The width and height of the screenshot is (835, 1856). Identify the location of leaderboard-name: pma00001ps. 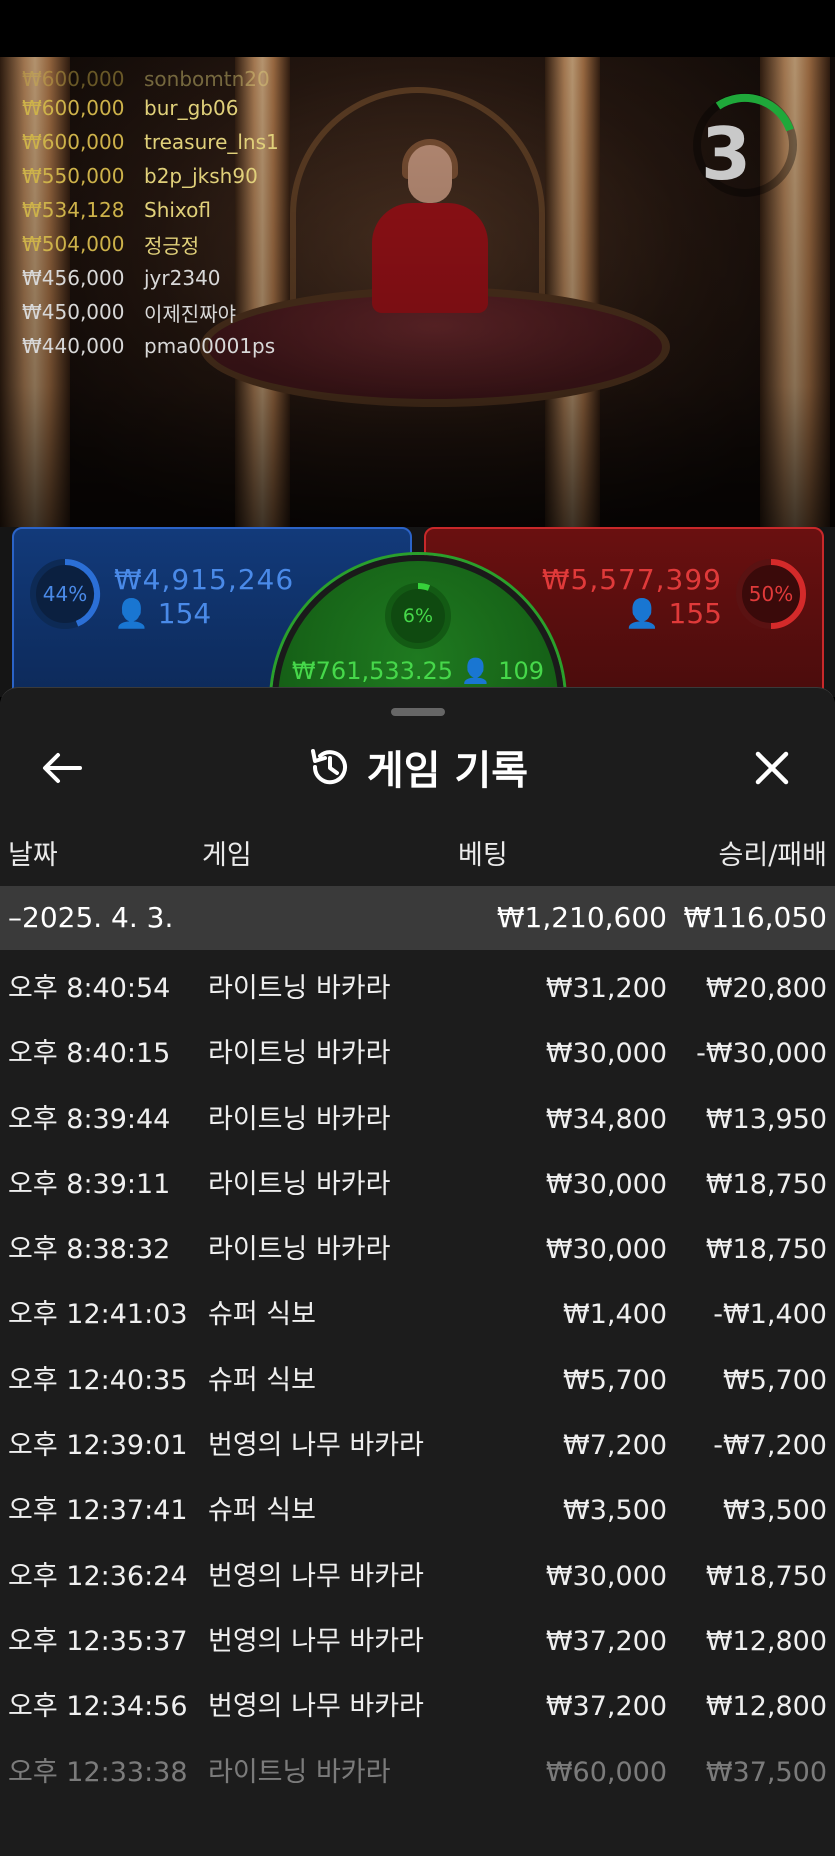
(210, 346).